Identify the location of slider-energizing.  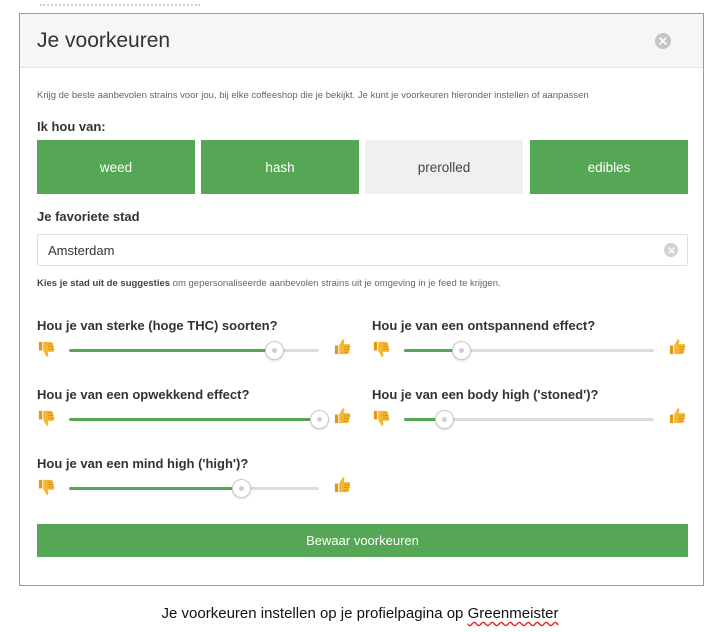
(199, 419).